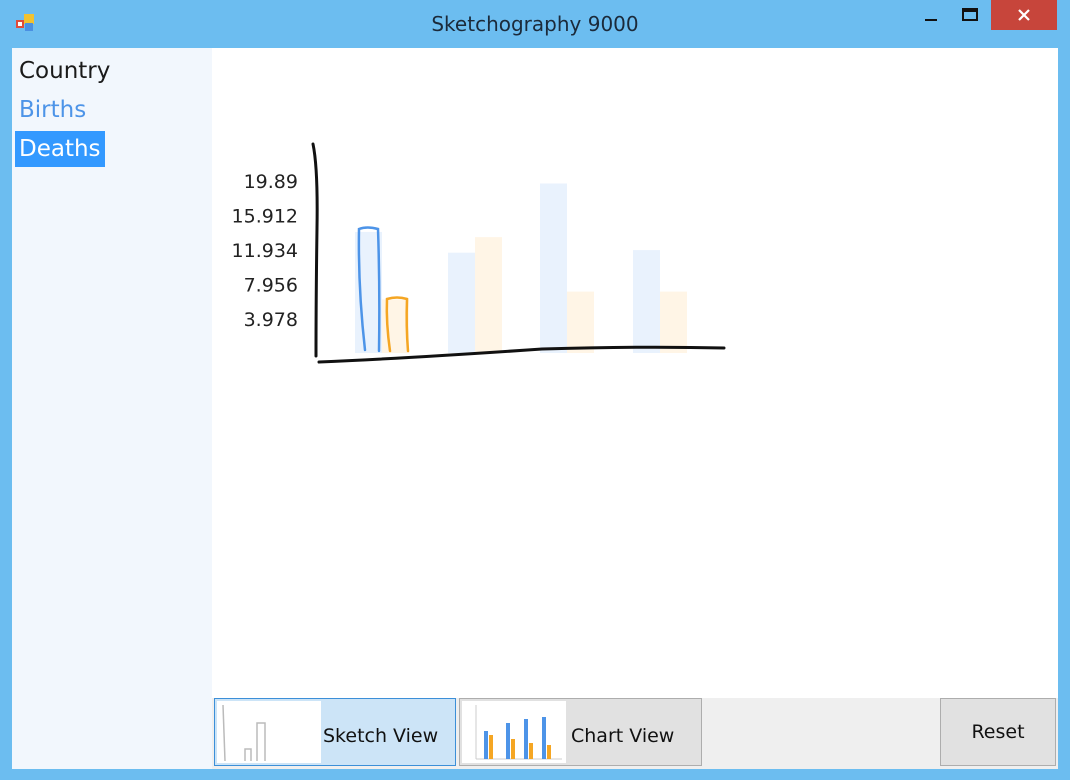 The width and height of the screenshot is (1070, 780). I want to click on sketch-view-label: Sketch View, so click(381, 736).